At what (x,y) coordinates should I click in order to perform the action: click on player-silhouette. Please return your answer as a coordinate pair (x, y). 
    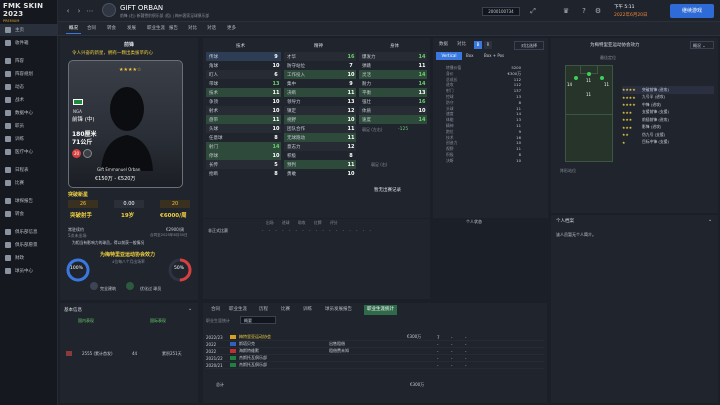
    Looking at the image, I should click on (127, 129).